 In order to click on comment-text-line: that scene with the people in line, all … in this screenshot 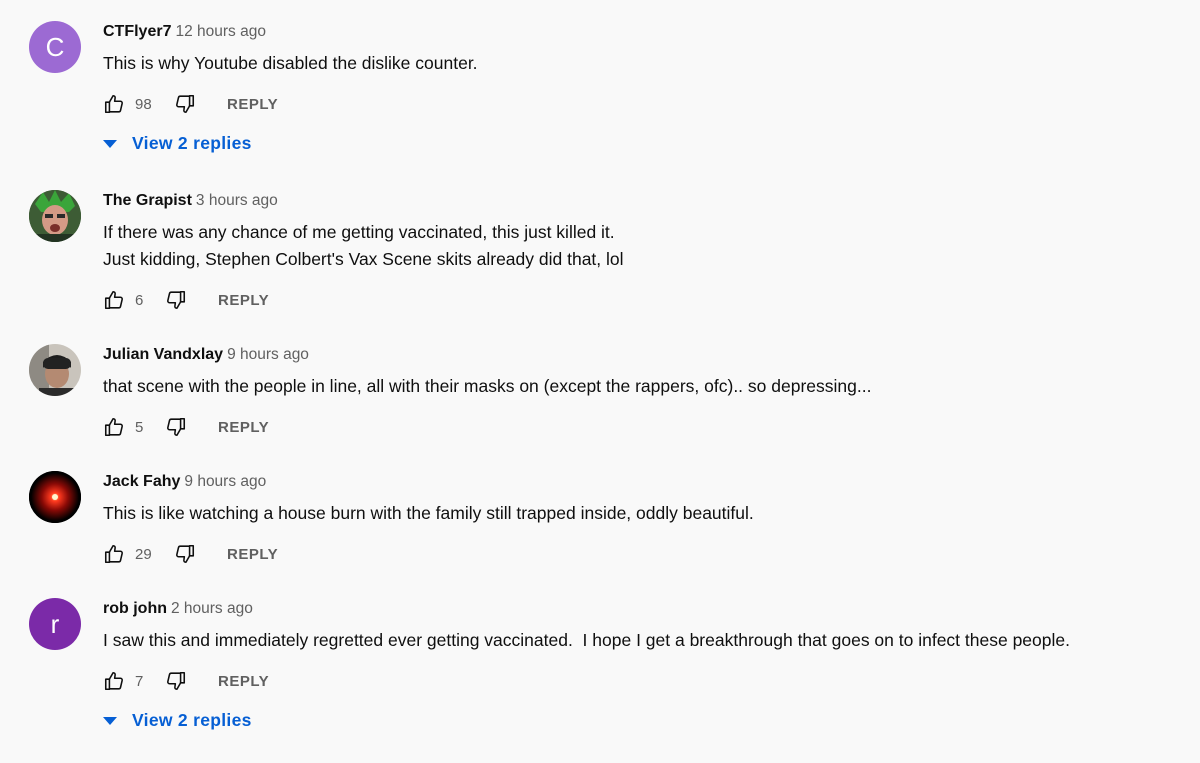, I will do `click(487, 386)`.